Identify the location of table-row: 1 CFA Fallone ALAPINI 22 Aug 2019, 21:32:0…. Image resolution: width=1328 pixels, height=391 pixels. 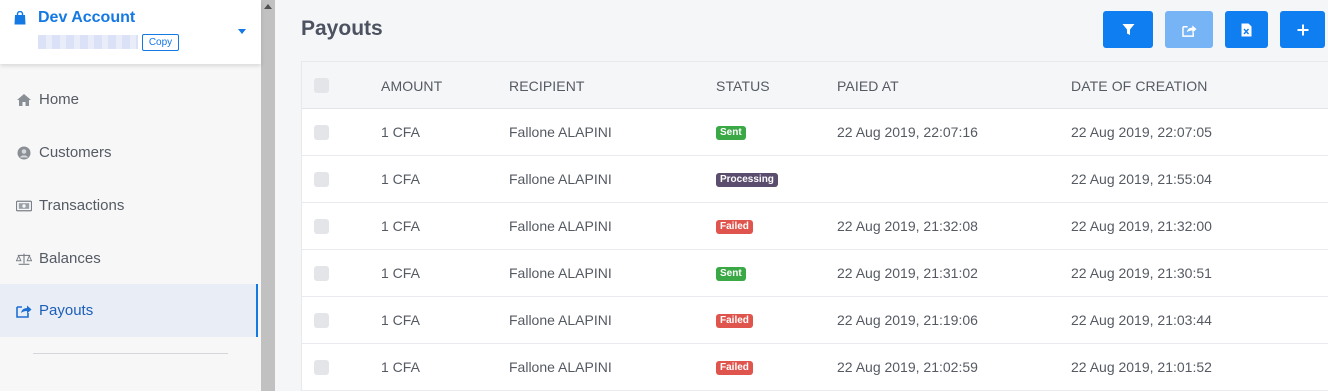
(815, 226).